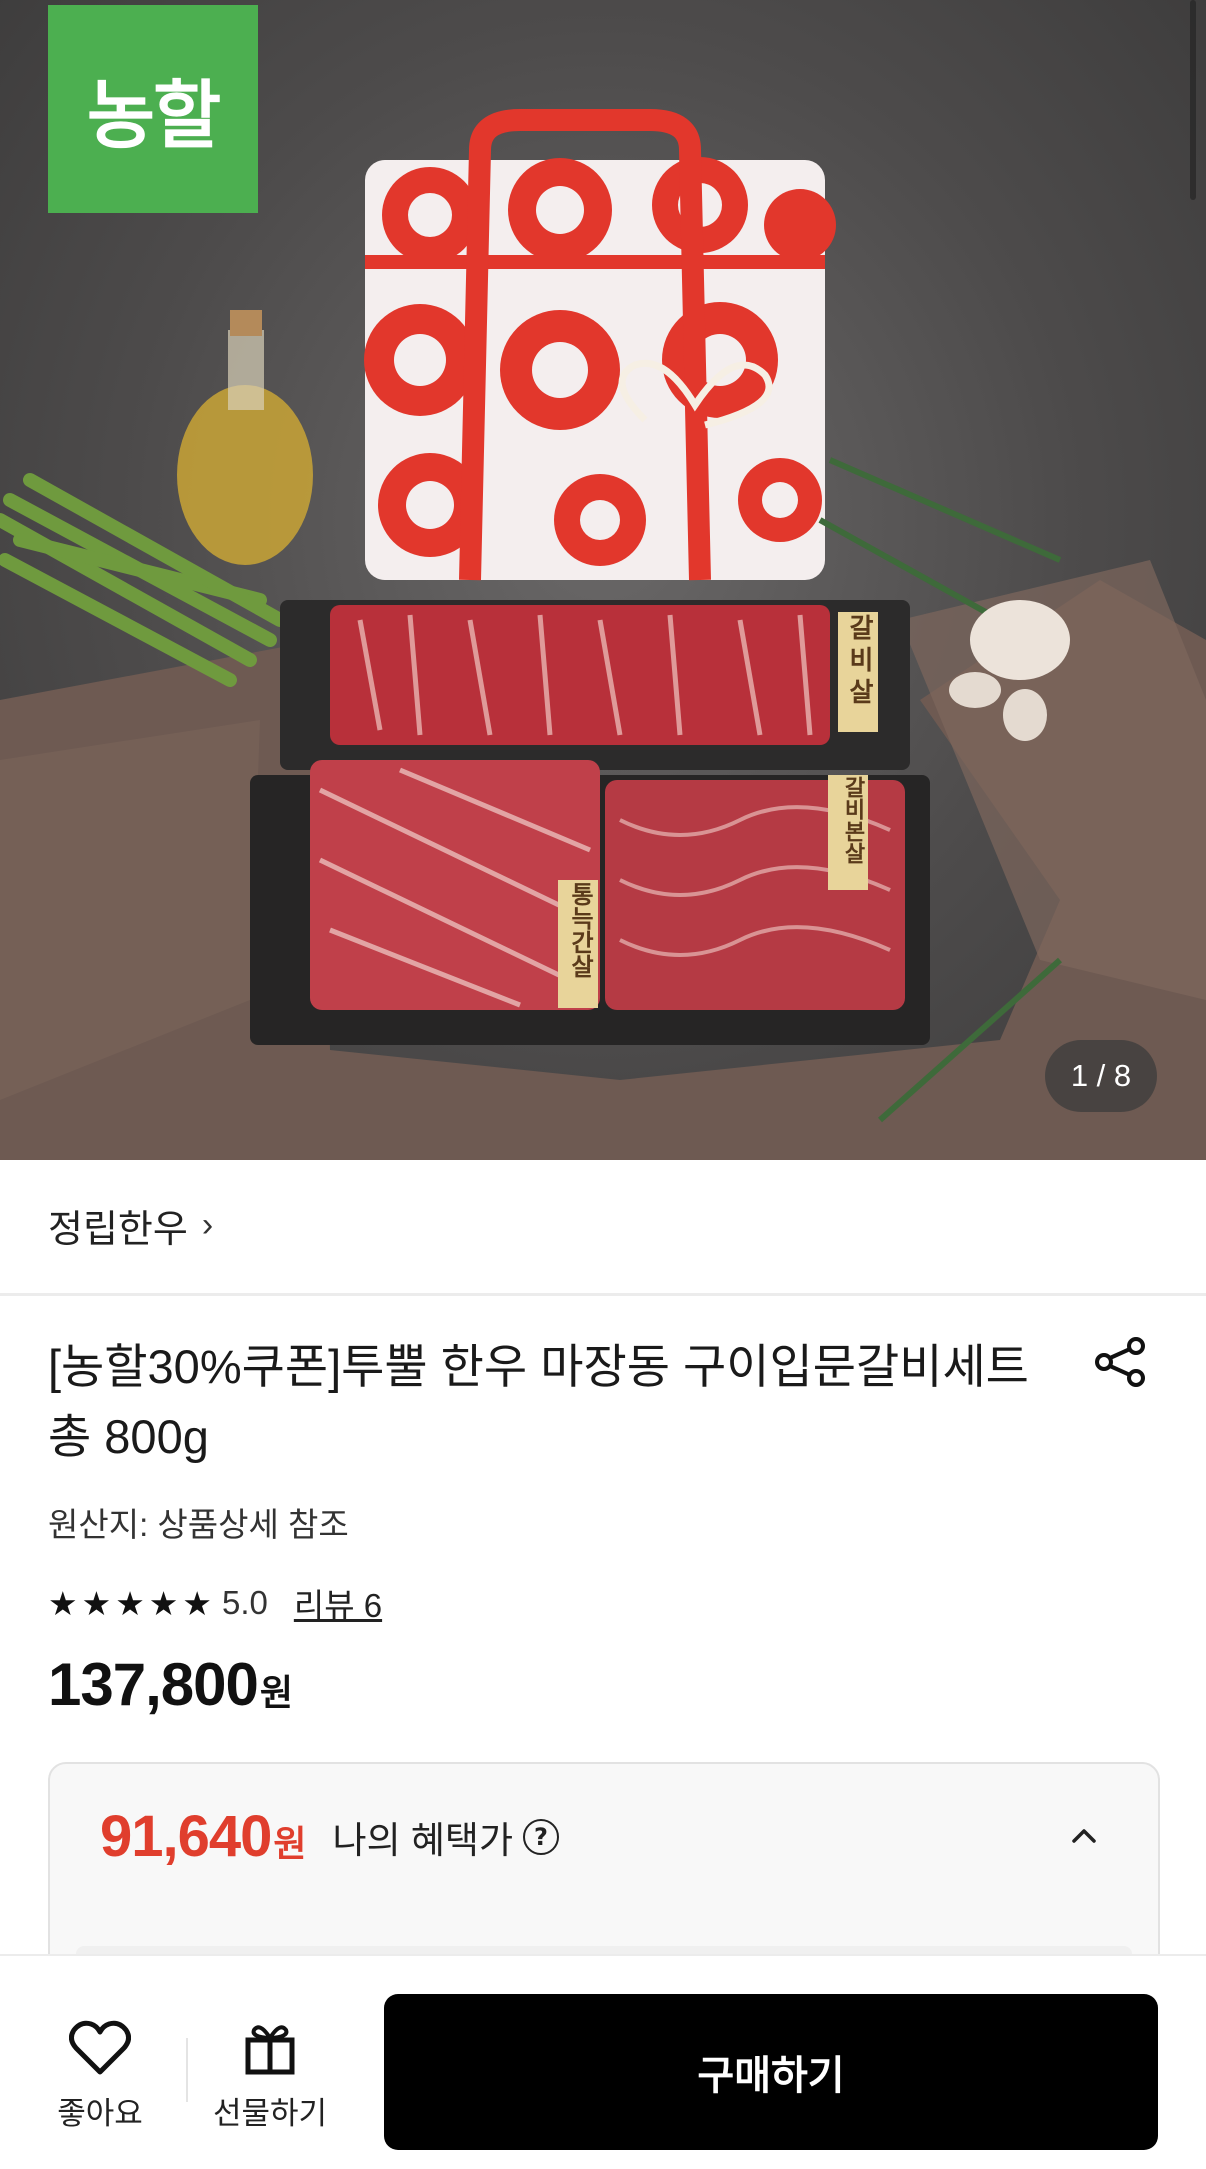 The width and height of the screenshot is (1206, 2169). I want to click on gift-icon, so click(270, 2050).